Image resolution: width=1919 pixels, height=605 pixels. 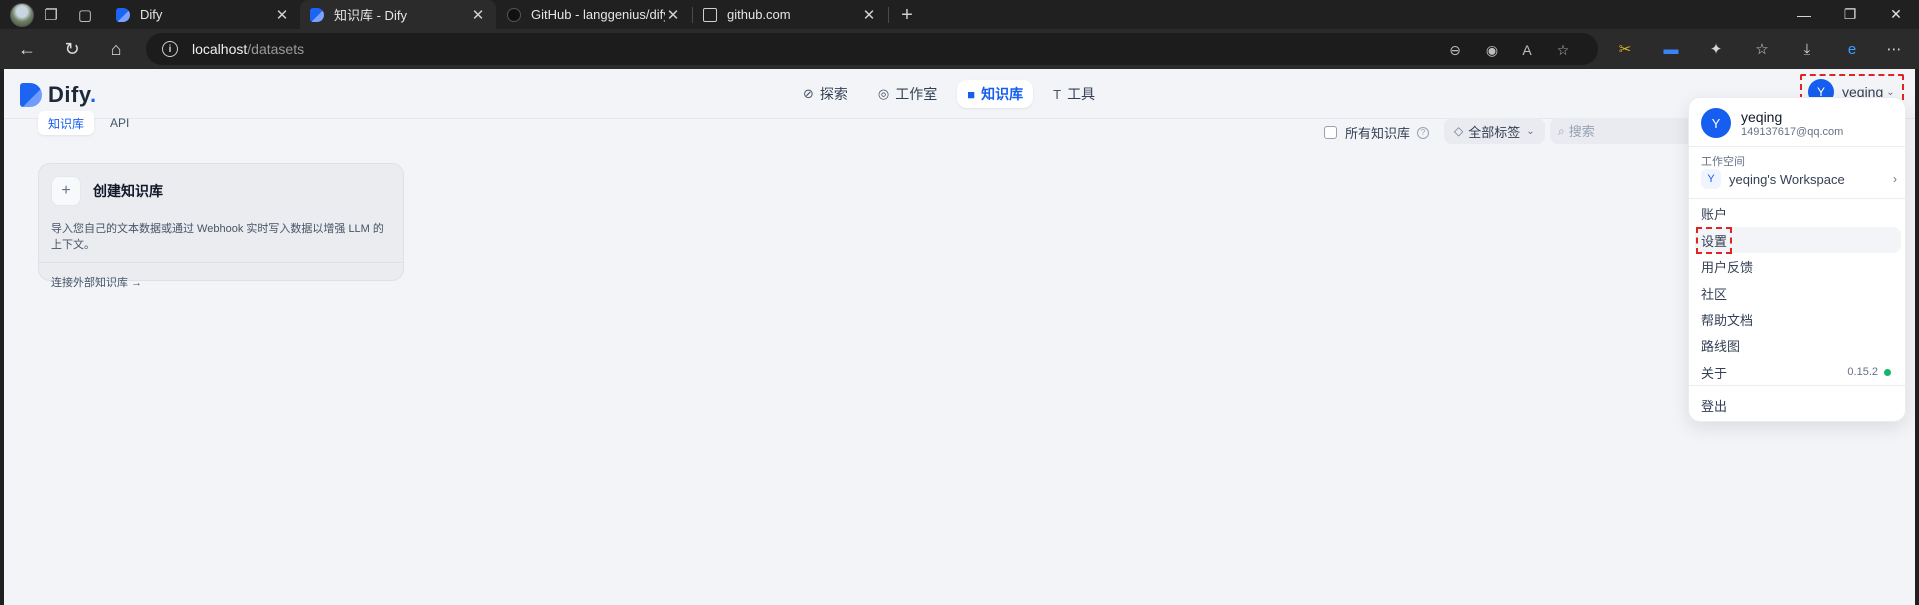 I want to click on menu-item-feedback: 用户反馈, so click(x=1798, y=266).